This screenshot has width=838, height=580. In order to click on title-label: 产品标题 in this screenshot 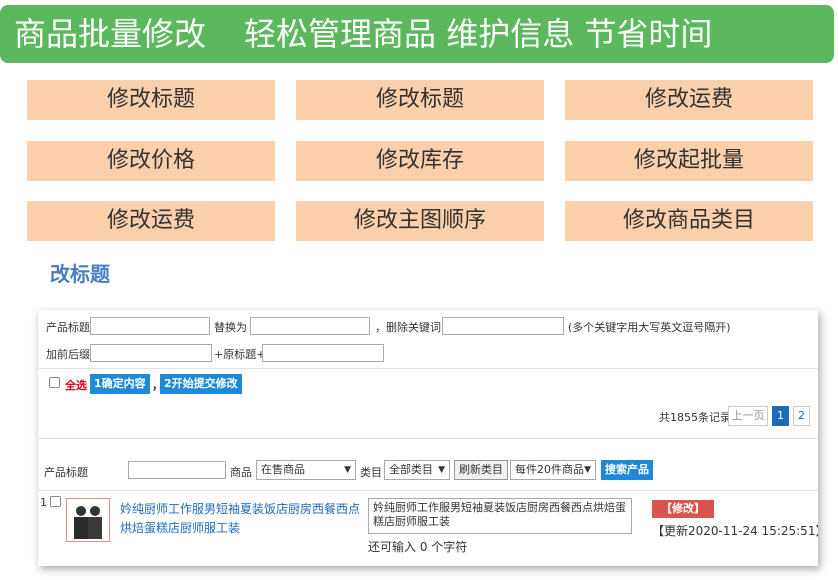, I will do `click(68, 327)`.